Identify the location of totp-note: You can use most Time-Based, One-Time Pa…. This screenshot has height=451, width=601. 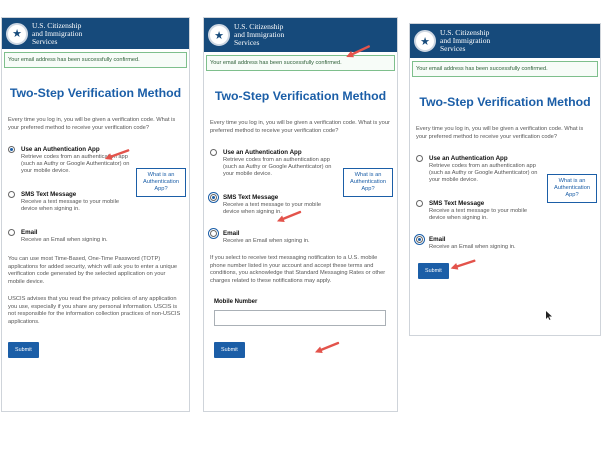
(93, 270).